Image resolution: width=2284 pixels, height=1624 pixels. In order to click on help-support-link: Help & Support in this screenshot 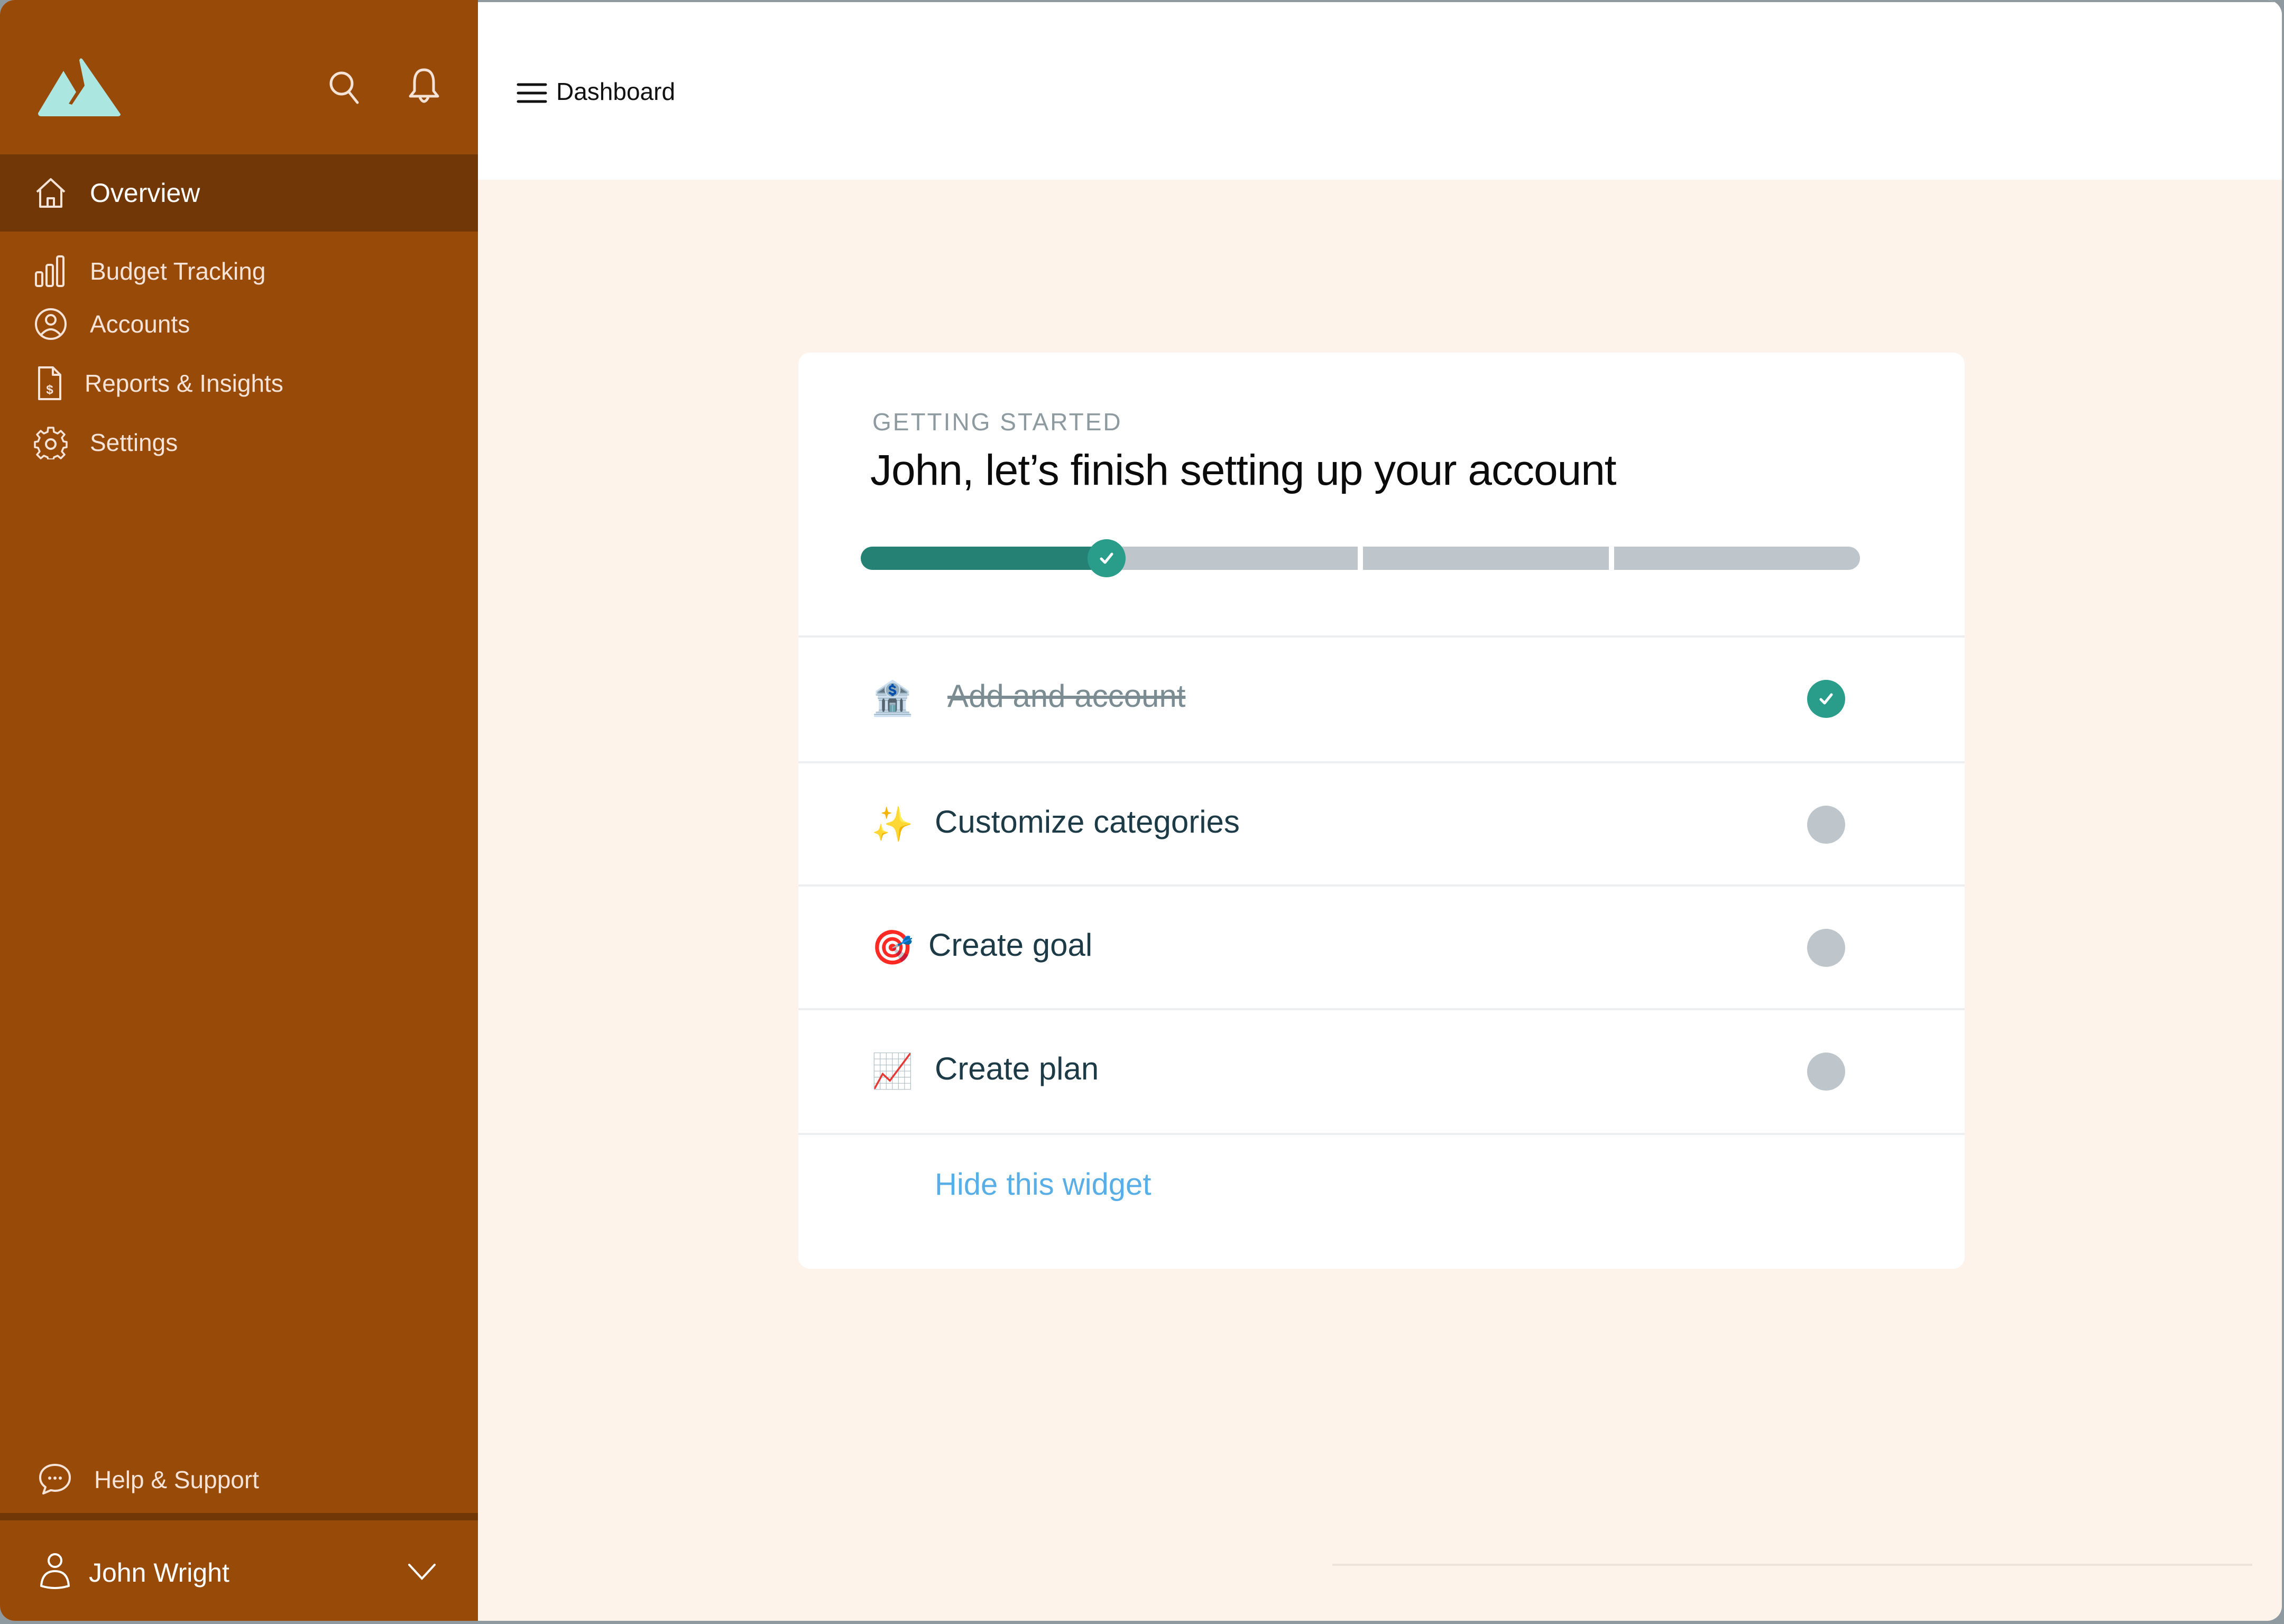, I will do `click(239, 1480)`.